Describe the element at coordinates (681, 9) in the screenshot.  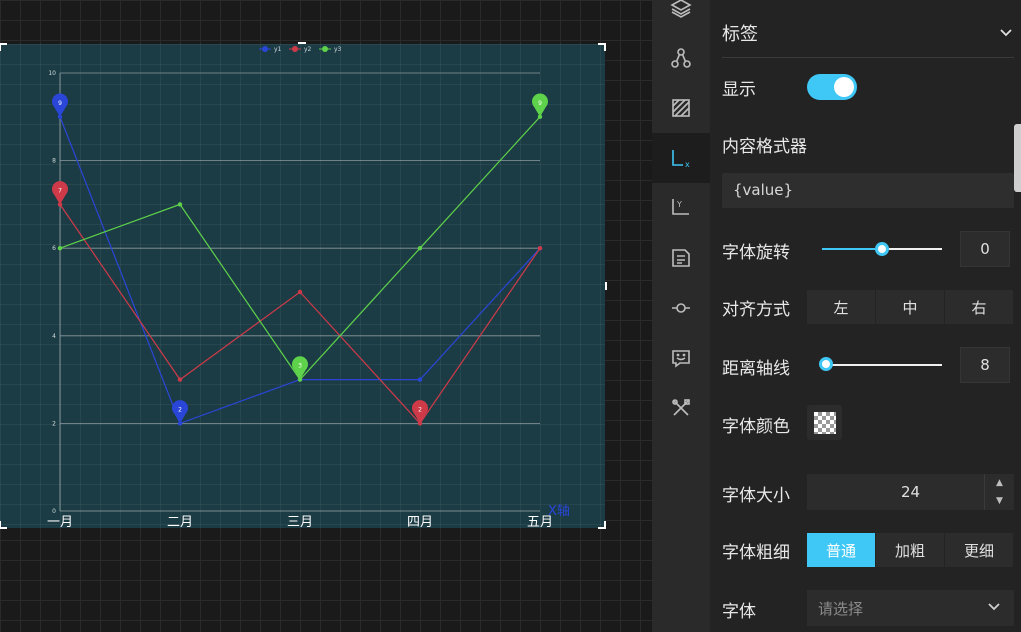
I see `layers-icon` at that location.